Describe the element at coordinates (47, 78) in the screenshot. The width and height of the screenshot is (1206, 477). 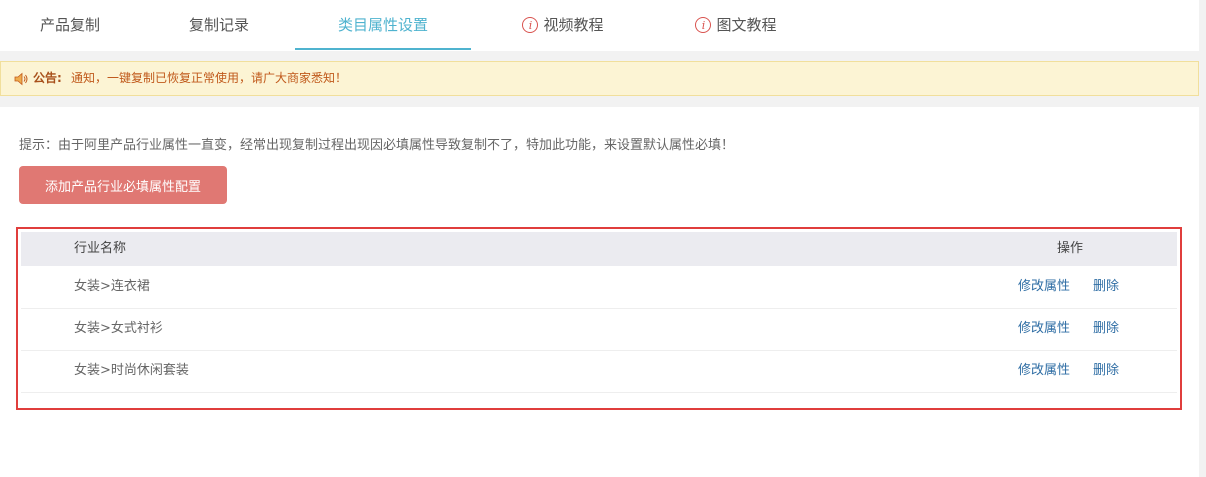
I see `announcement-label: 公告:` at that location.